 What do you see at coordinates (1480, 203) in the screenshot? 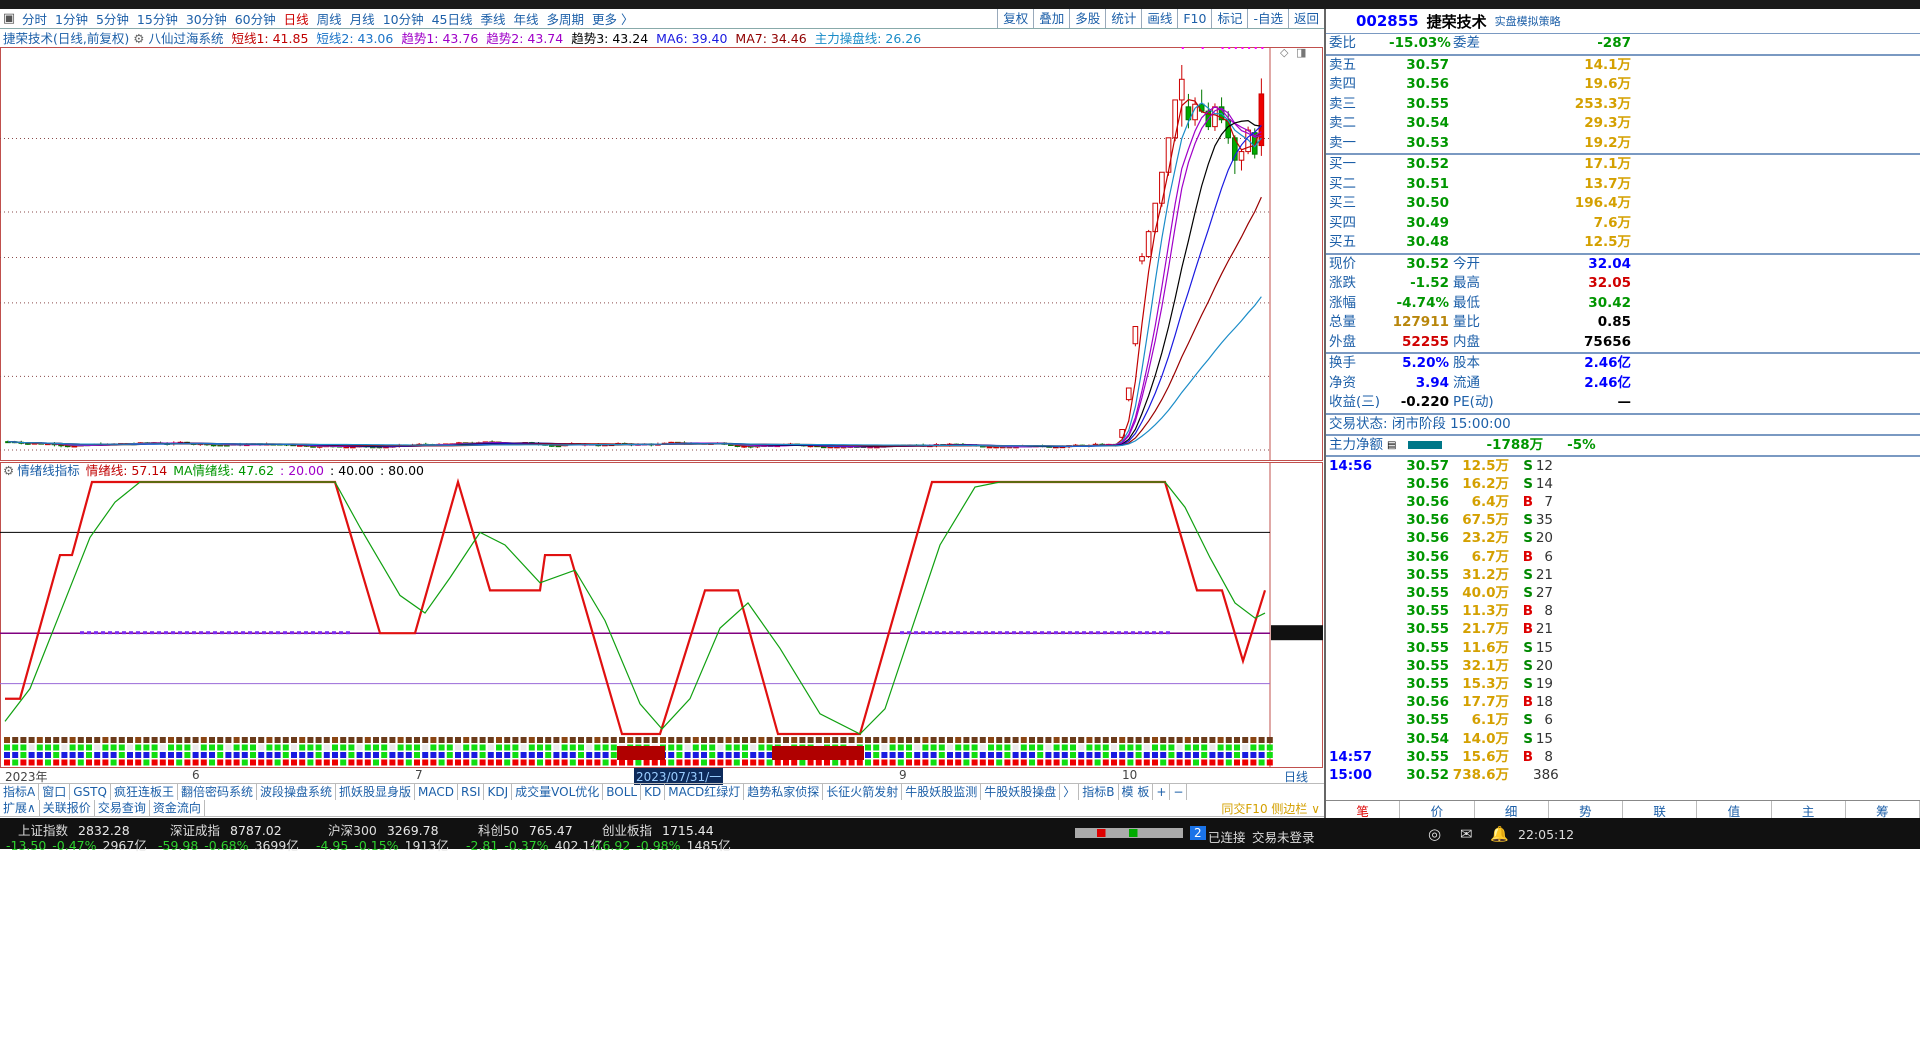
I see `order-row: 买三 30.50 196.4万` at bounding box center [1480, 203].